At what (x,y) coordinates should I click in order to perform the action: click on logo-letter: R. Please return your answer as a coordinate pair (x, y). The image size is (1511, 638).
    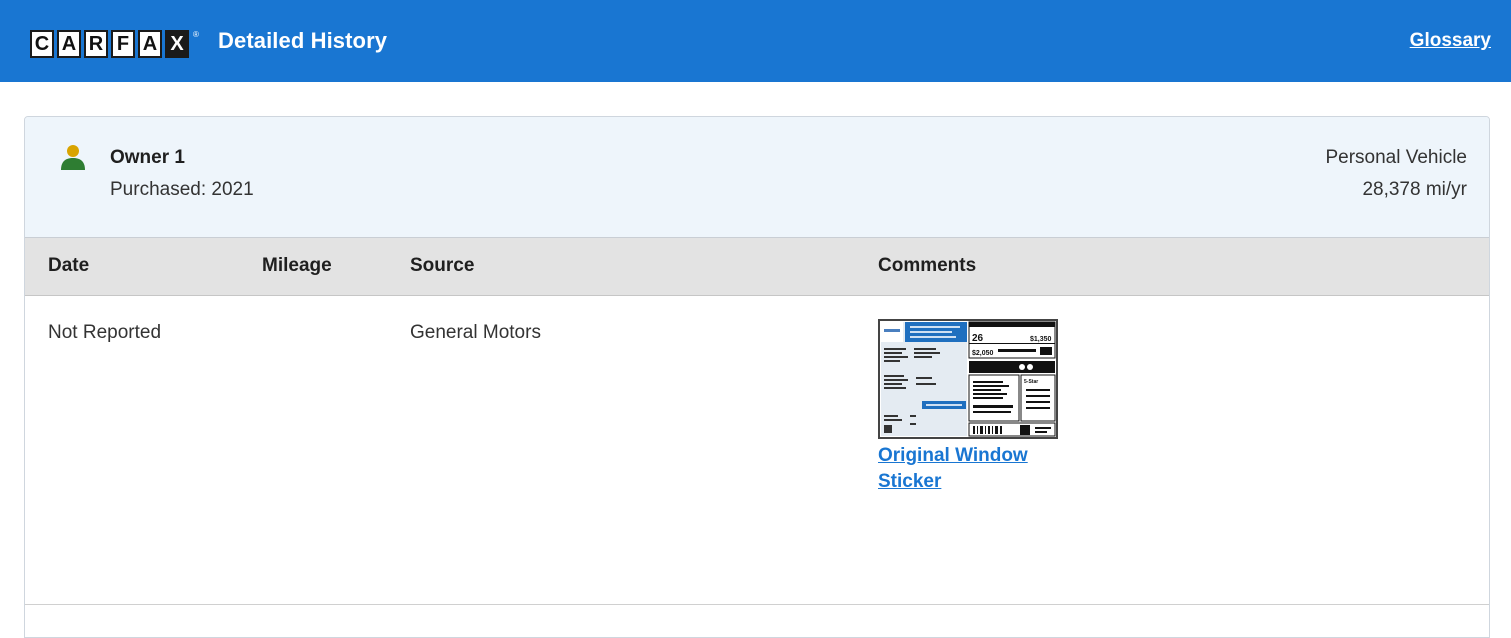
    Looking at the image, I should click on (96, 44).